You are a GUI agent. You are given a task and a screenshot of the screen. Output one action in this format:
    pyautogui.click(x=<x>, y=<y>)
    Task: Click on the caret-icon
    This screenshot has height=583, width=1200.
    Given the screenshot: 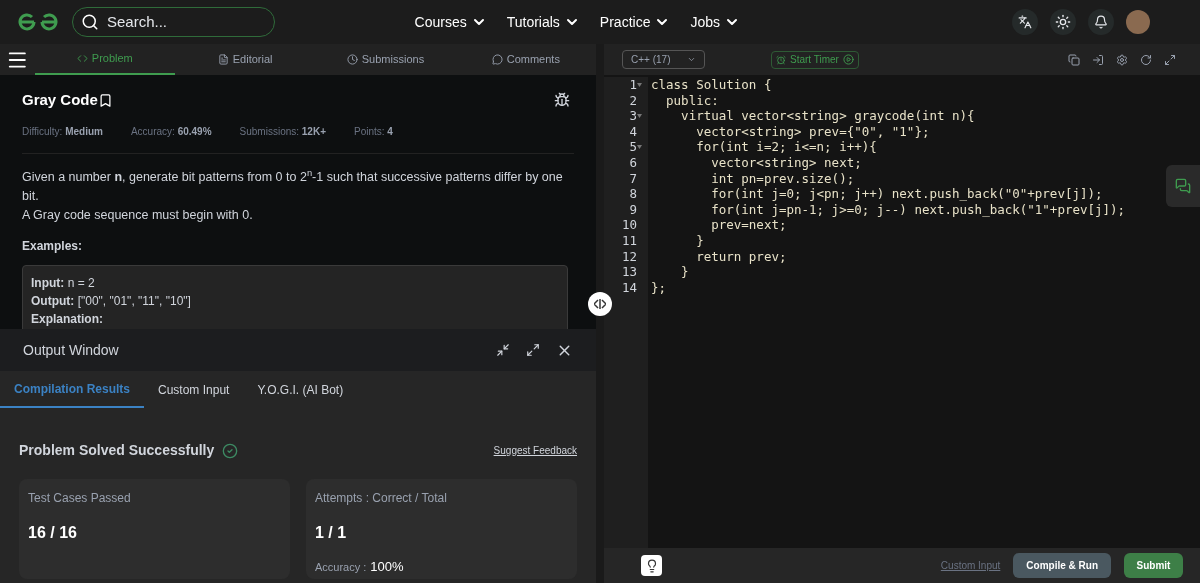 What is the action you would take?
    pyautogui.click(x=691, y=59)
    